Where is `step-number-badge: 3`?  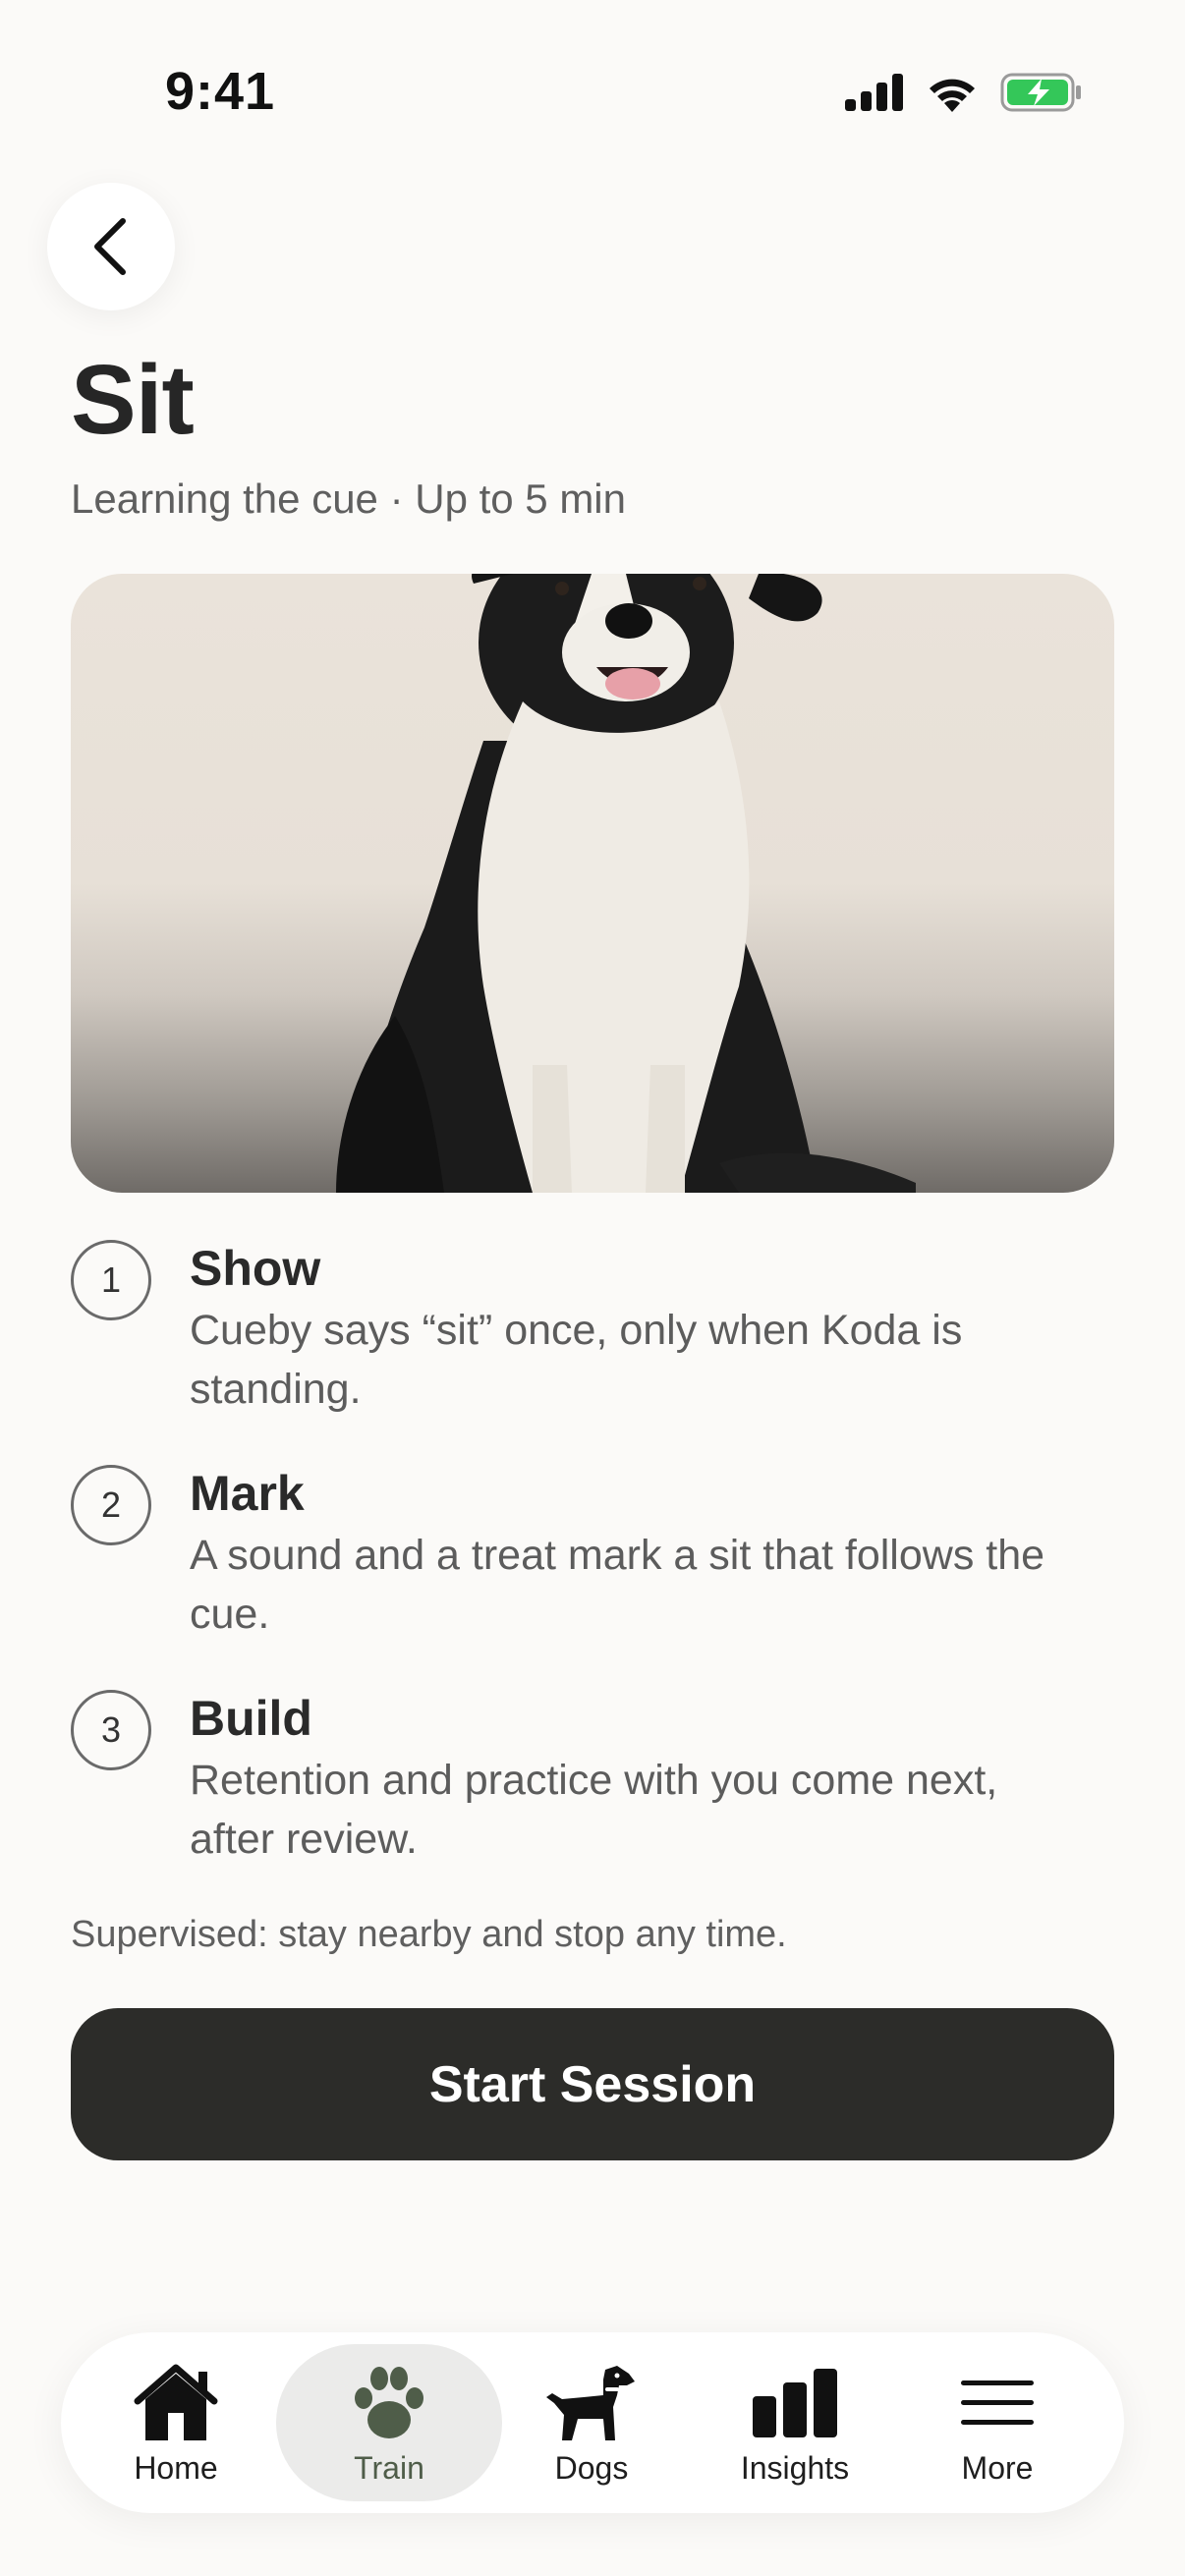 step-number-badge: 3 is located at coordinates (111, 1730).